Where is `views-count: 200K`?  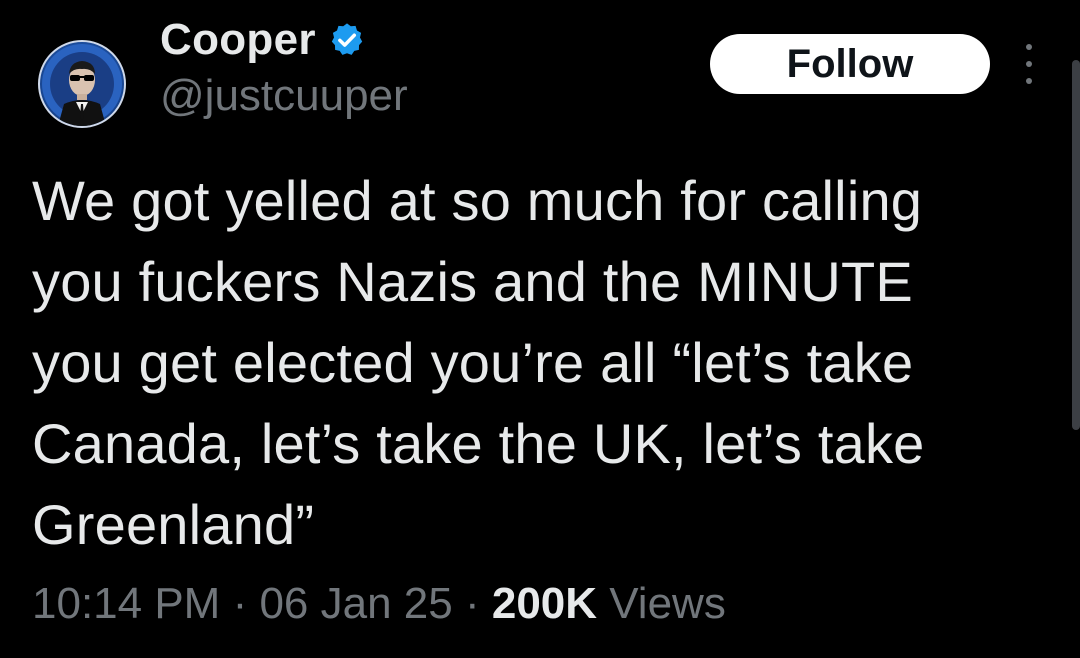
views-count: 200K is located at coordinates (544, 603).